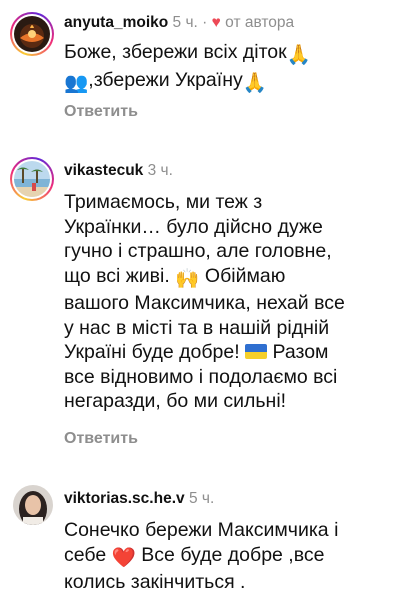  Describe the element at coordinates (116, 22) in the screenshot. I see `username: anyuta_moiko` at that location.